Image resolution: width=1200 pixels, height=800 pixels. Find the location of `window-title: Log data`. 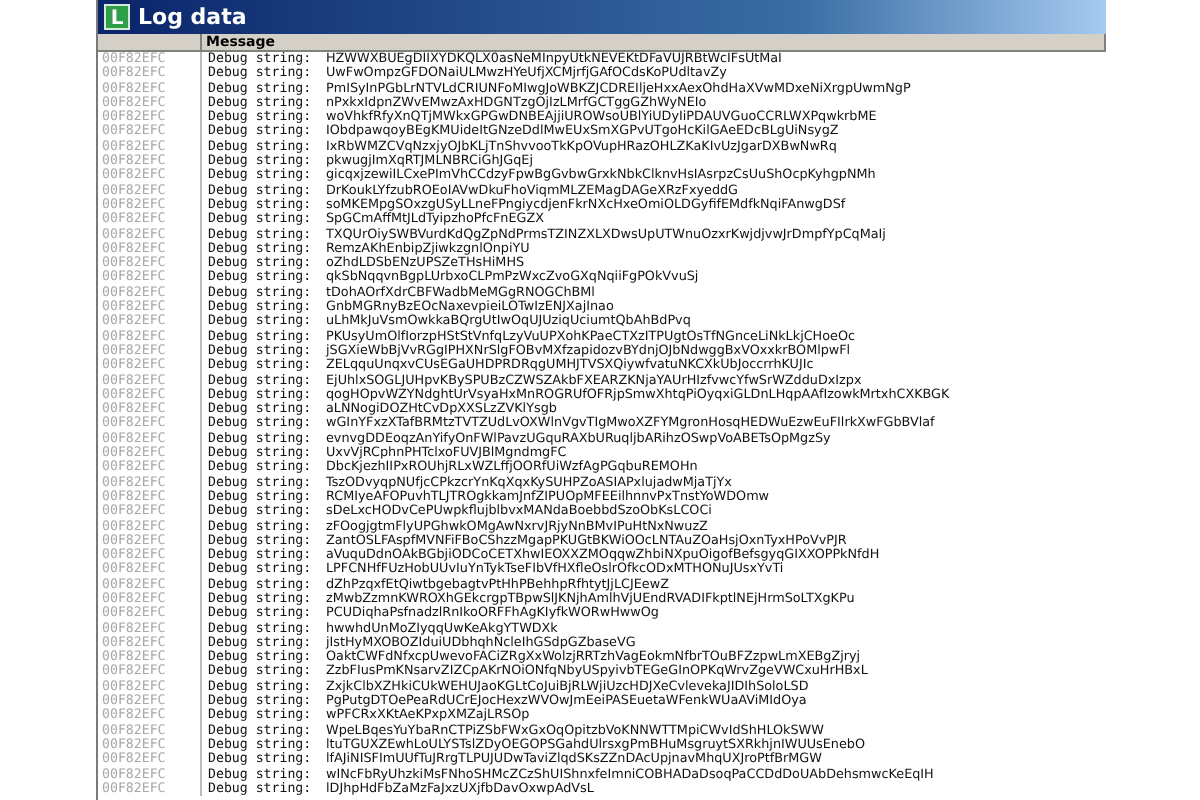

window-title: Log data is located at coordinates (192, 17).